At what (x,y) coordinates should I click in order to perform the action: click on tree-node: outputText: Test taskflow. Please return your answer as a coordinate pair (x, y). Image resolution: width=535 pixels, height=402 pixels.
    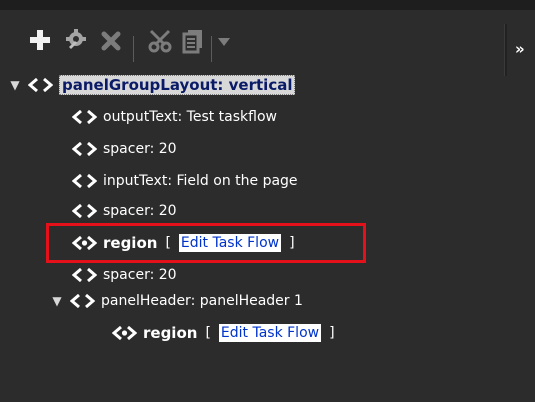
    Looking at the image, I should click on (174, 117).